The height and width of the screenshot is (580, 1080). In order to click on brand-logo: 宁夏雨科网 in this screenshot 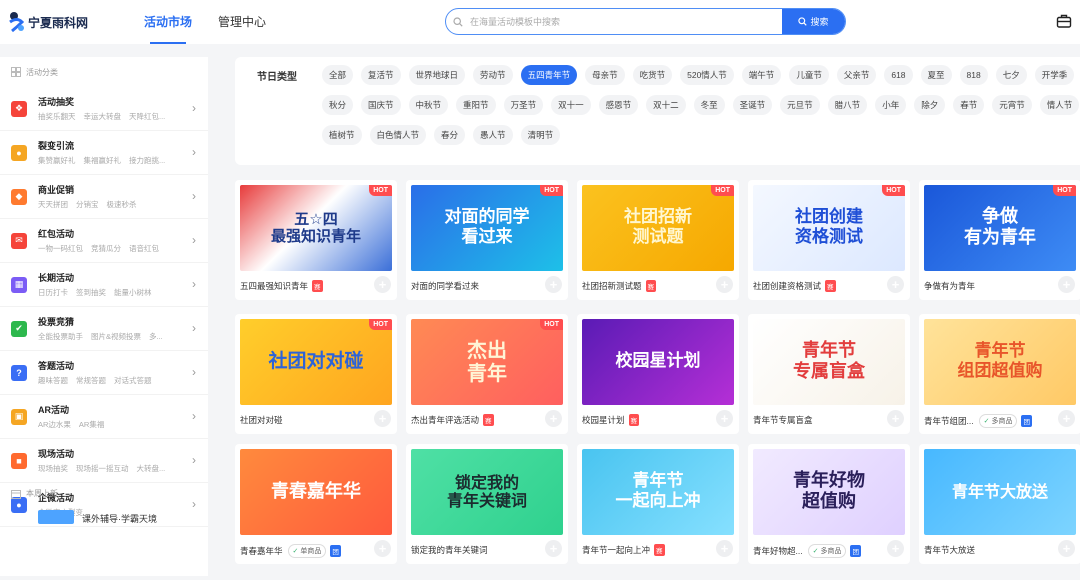, I will do `click(63, 22)`.